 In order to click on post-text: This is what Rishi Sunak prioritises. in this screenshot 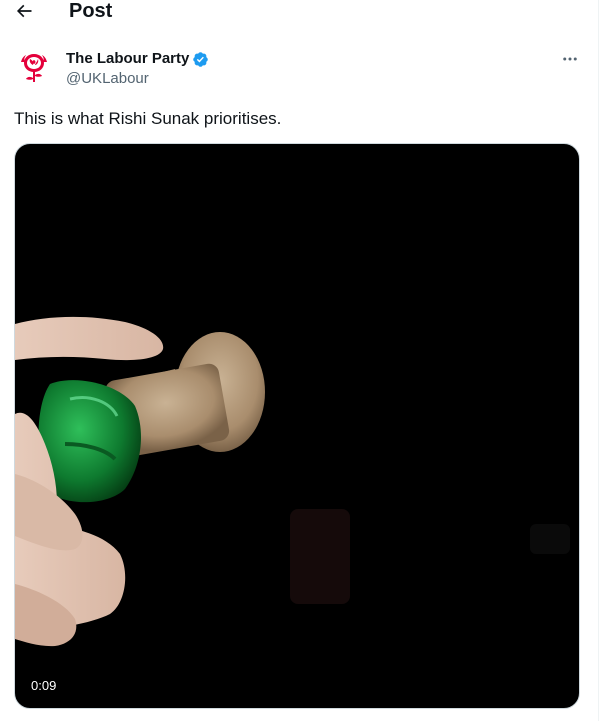, I will do `click(148, 118)`.